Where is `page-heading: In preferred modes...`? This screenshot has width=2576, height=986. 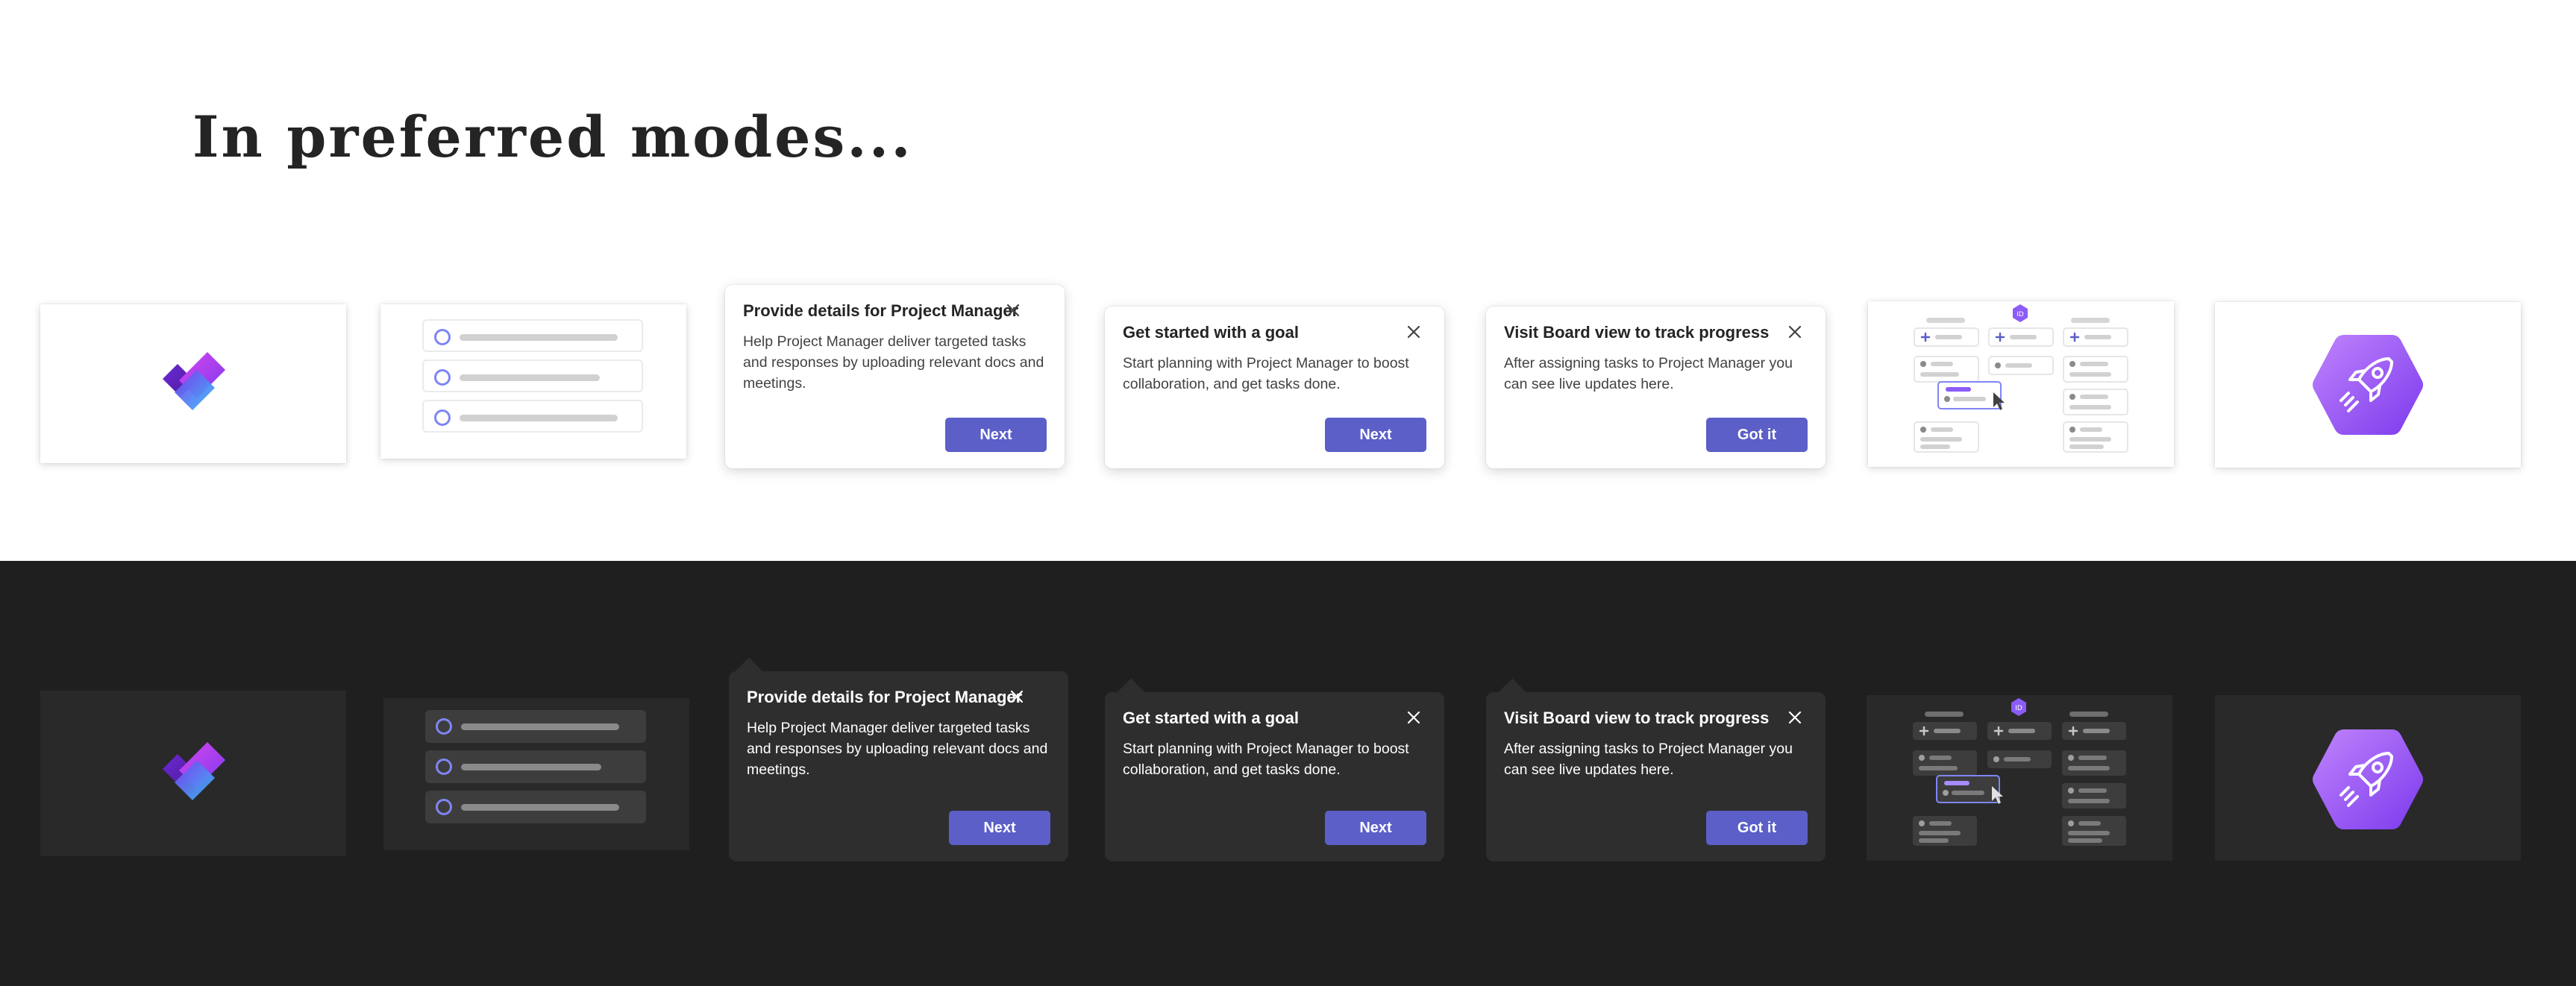 page-heading: In preferred modes... is located at coordinates (552, 137).